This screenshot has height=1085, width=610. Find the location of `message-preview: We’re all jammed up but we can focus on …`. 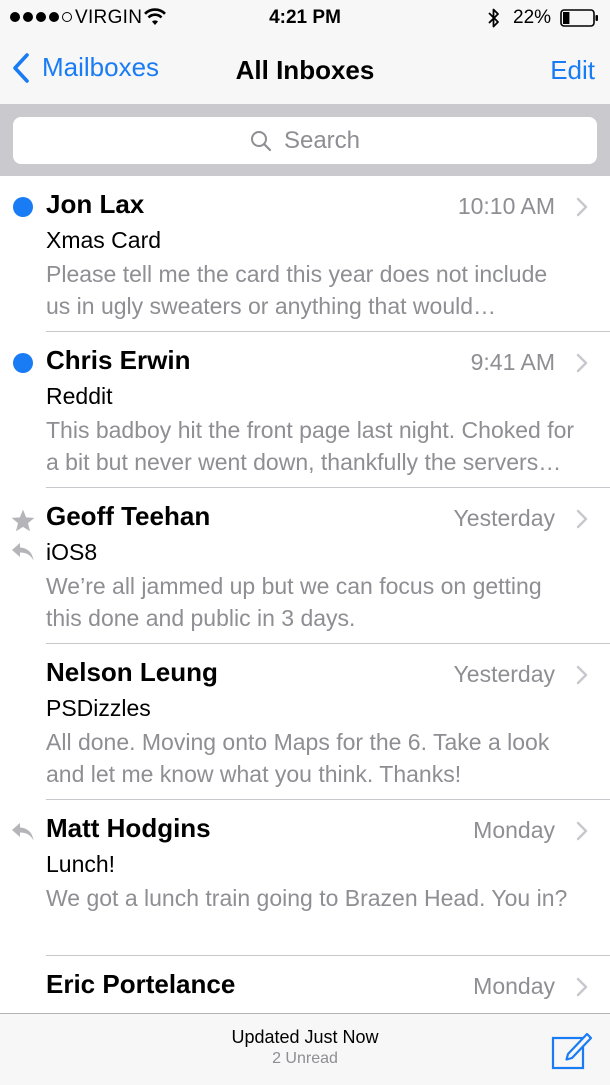

message-preview: We’re all jammed up but we can focus on … is located at coordinates (294, 602).